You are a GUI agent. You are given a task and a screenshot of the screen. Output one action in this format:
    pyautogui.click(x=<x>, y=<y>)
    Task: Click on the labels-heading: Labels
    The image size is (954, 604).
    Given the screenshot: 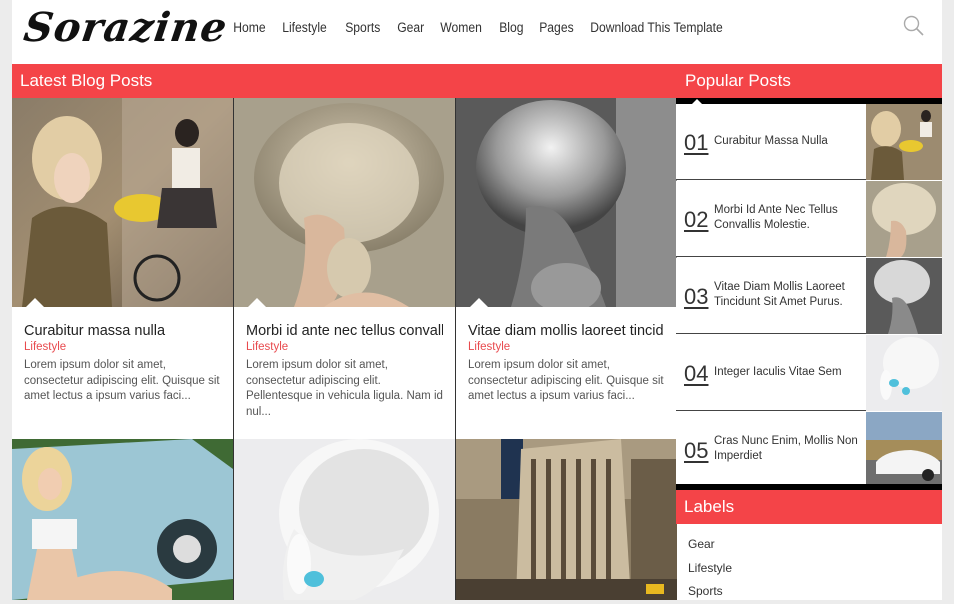 What is the action you would take?
    pyautogui.click(x=809, y=507)
    